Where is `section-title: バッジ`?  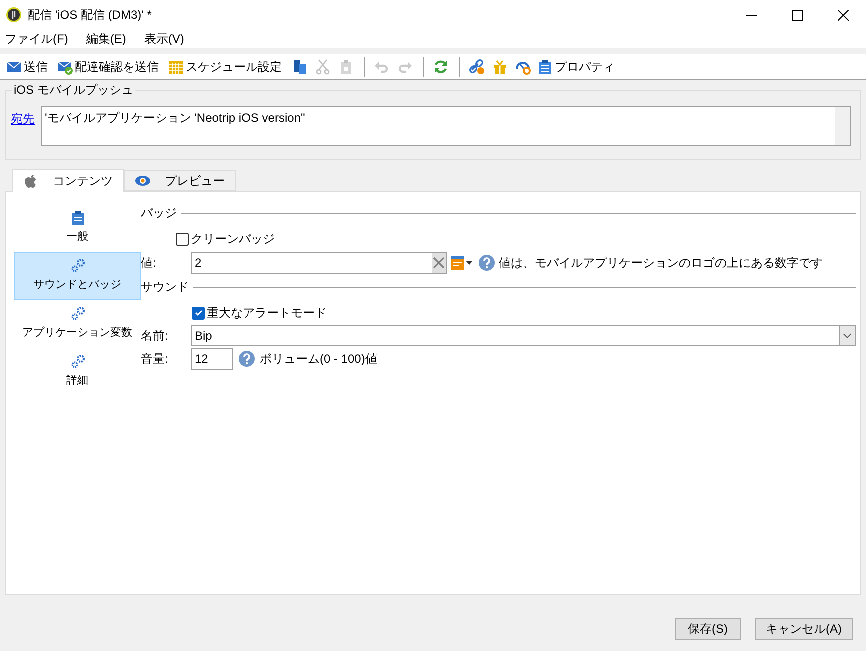 section-title: バッジ is located at coordinates (159, 213).